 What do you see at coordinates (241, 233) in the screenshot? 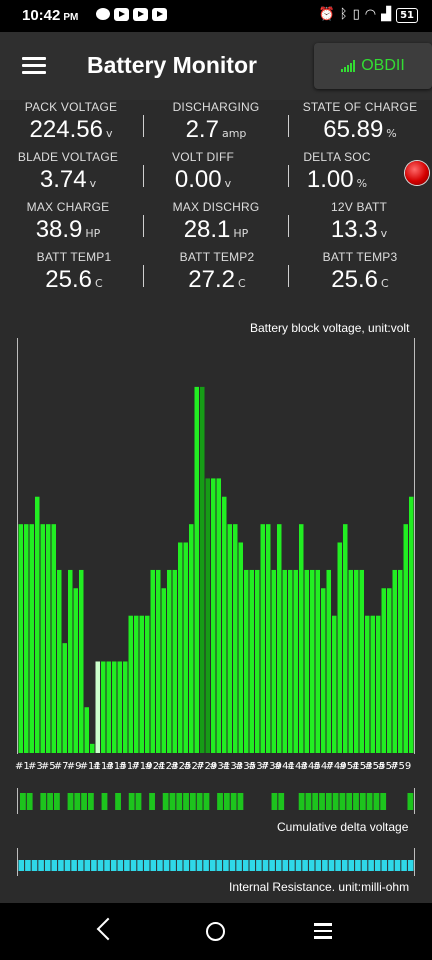
I see `metric-unit: HP` at bounding box center [241, 233].